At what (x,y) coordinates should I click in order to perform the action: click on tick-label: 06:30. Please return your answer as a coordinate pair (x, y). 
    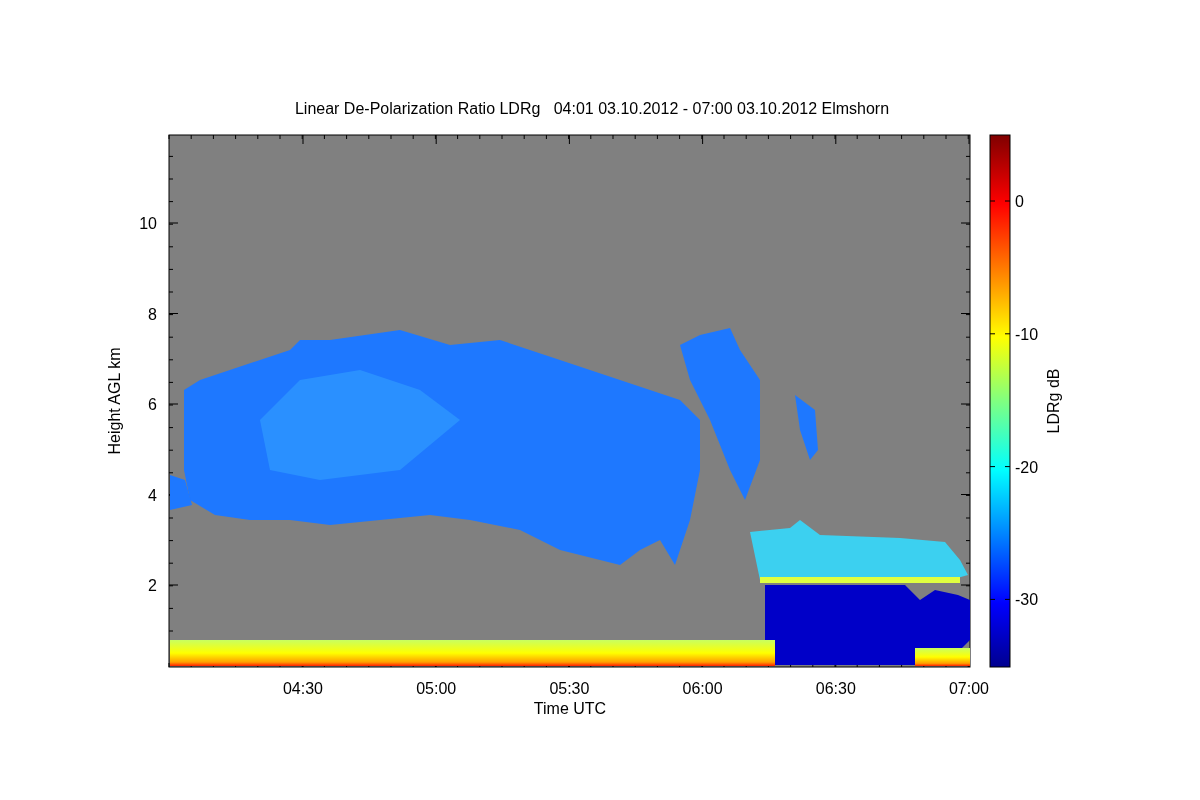
    Looking at the image, I should click on (835, 688).